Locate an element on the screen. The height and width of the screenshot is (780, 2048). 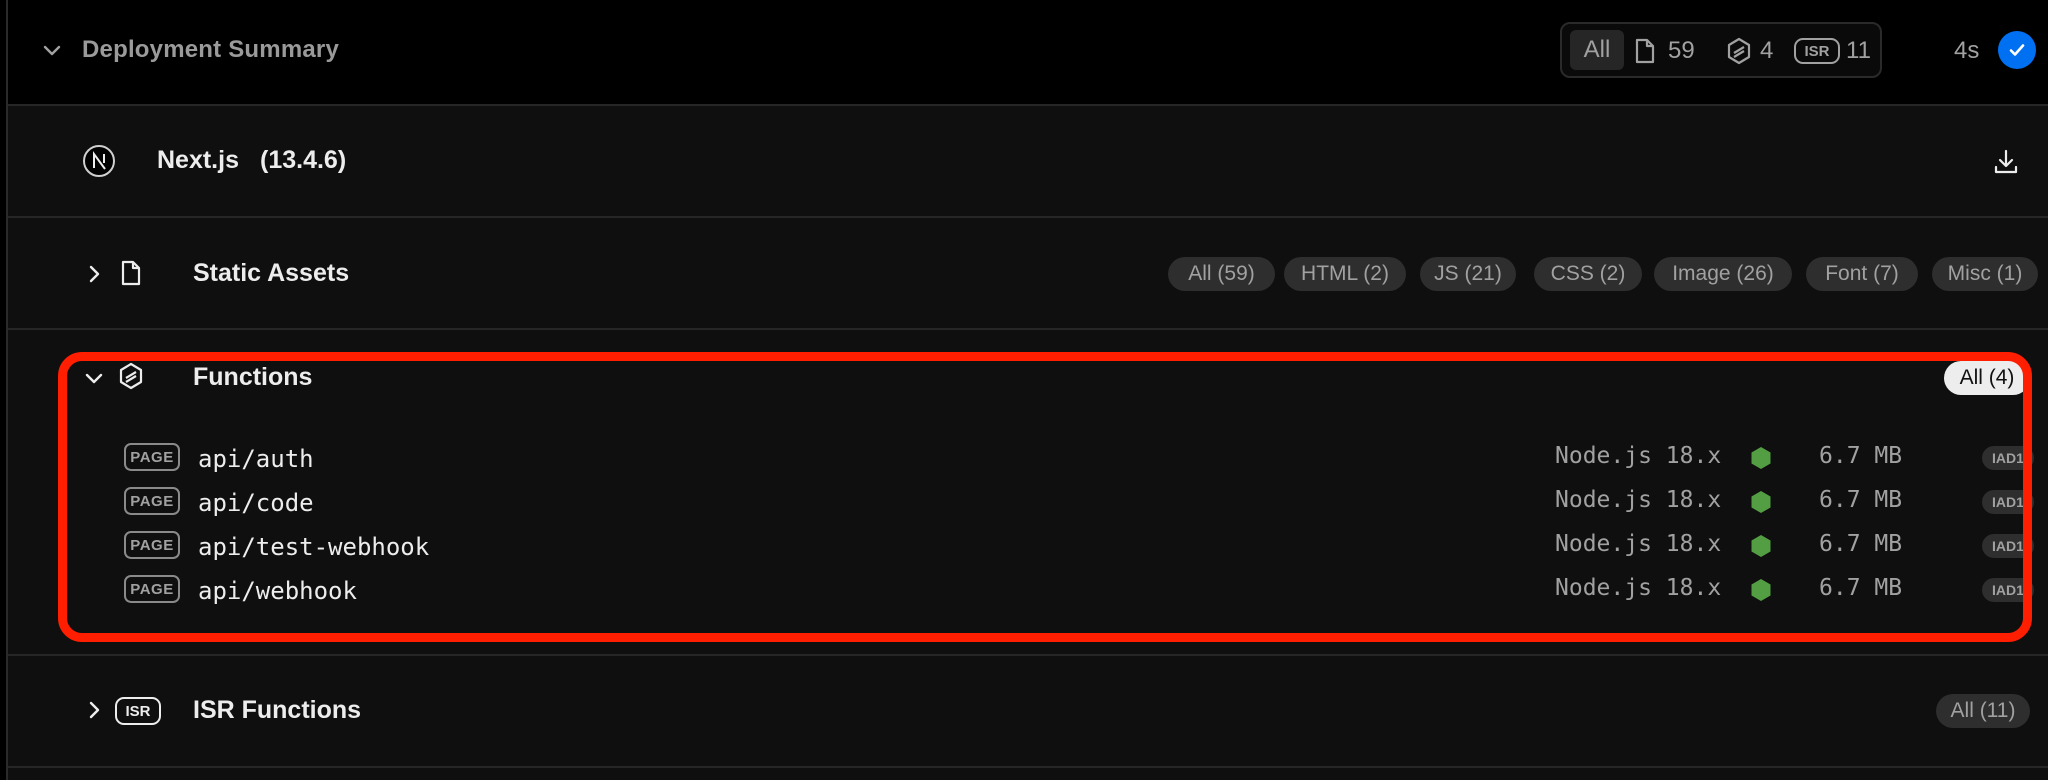
filter-all-pill: All (59) is located at coordinates (1221, 274).